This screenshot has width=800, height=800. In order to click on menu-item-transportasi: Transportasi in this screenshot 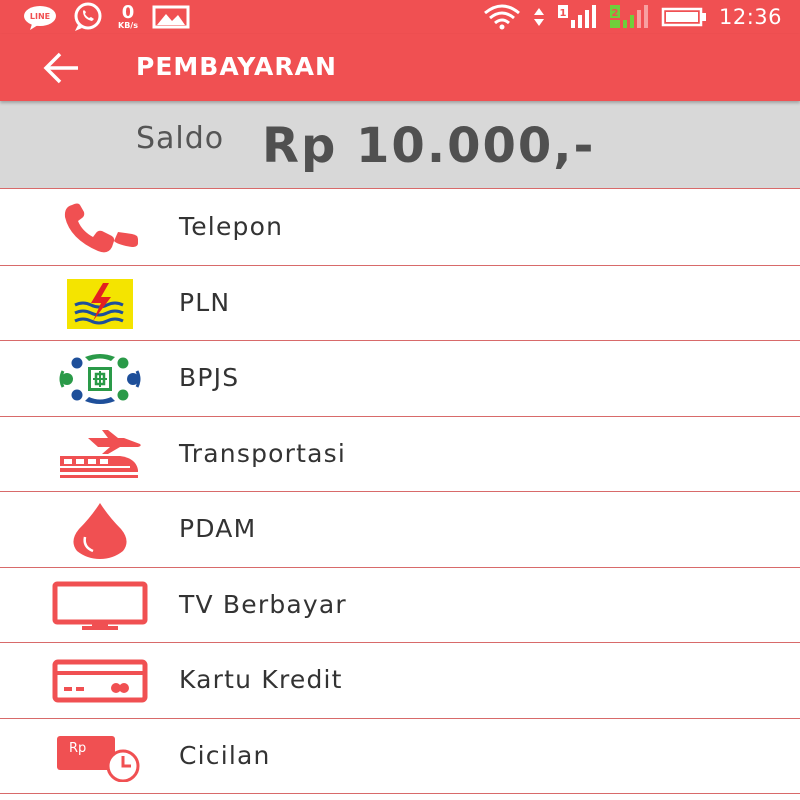, I will do `click(400, 454)`.